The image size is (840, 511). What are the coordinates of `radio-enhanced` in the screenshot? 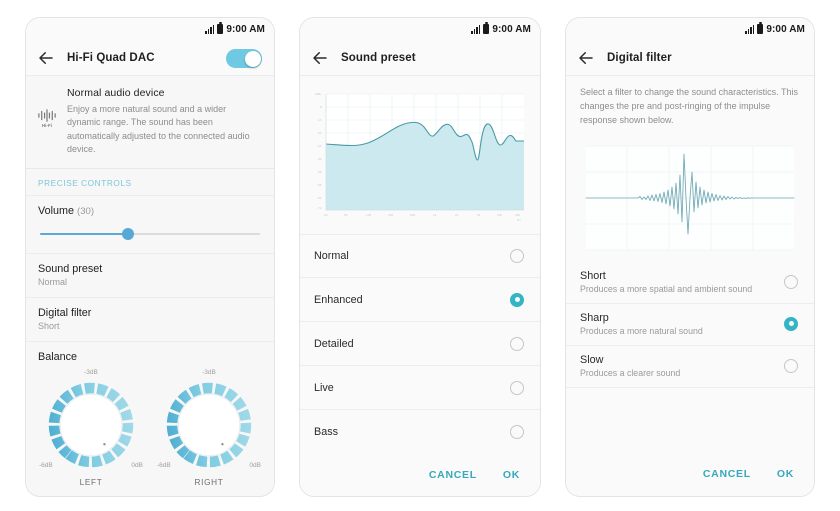 It's located at (517, 299).